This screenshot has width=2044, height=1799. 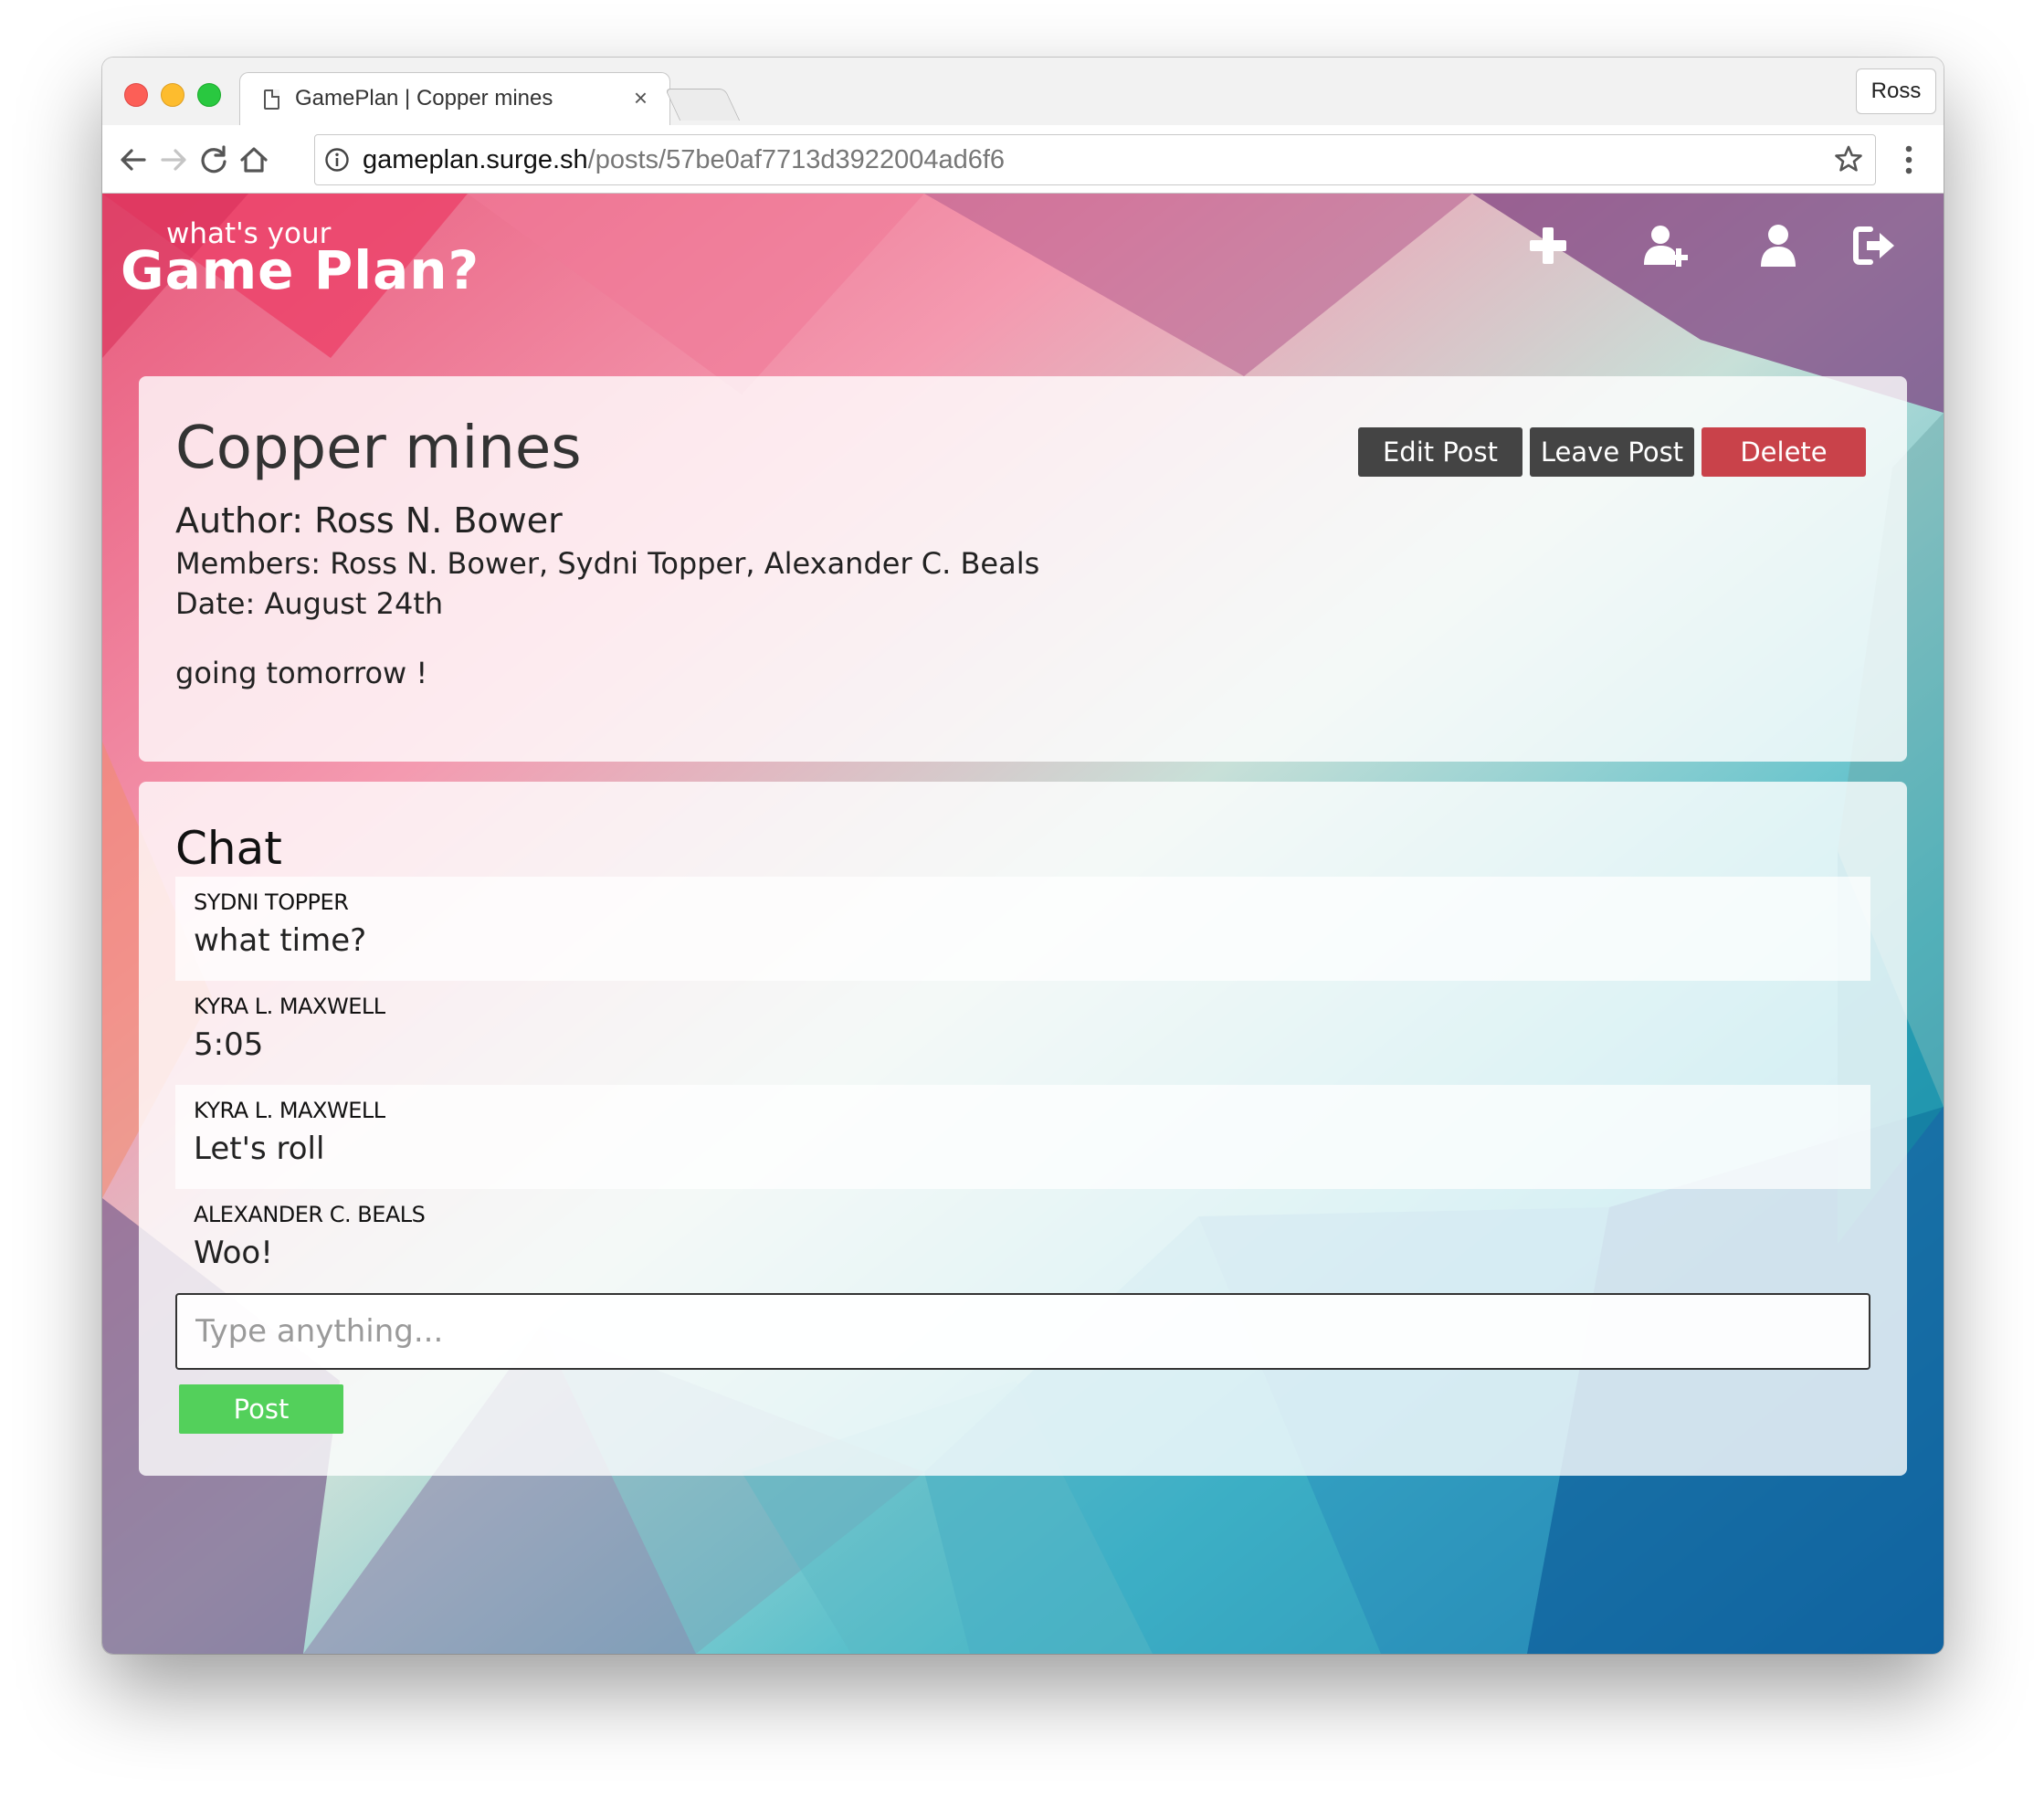 I want to click on reload-icon, so click(x=213, y=160).